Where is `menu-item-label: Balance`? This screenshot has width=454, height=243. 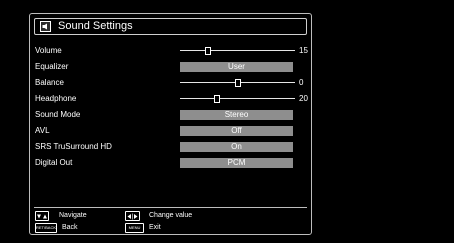
menu-item-label: Balance is located at coordinates (49, 82).